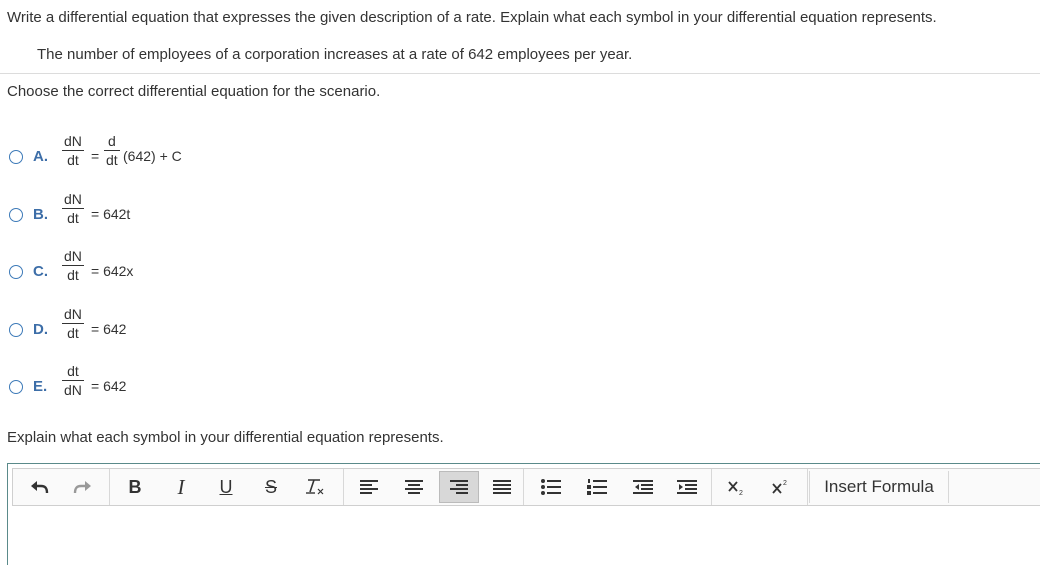 The width and height of the screenshot is (1040, 565). I want to click on option-a: A. dN dt = d dt (642) + C, so click(200, 155).